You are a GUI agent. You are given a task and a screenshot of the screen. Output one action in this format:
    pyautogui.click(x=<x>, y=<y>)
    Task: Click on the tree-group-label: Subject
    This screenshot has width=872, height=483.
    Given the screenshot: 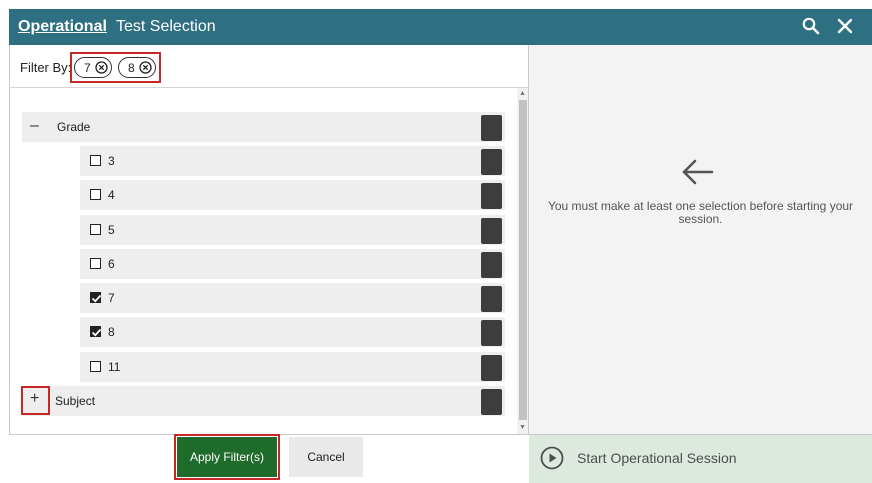 What is the action you would take?
    pyautogui.click(x=75, y=401)
    